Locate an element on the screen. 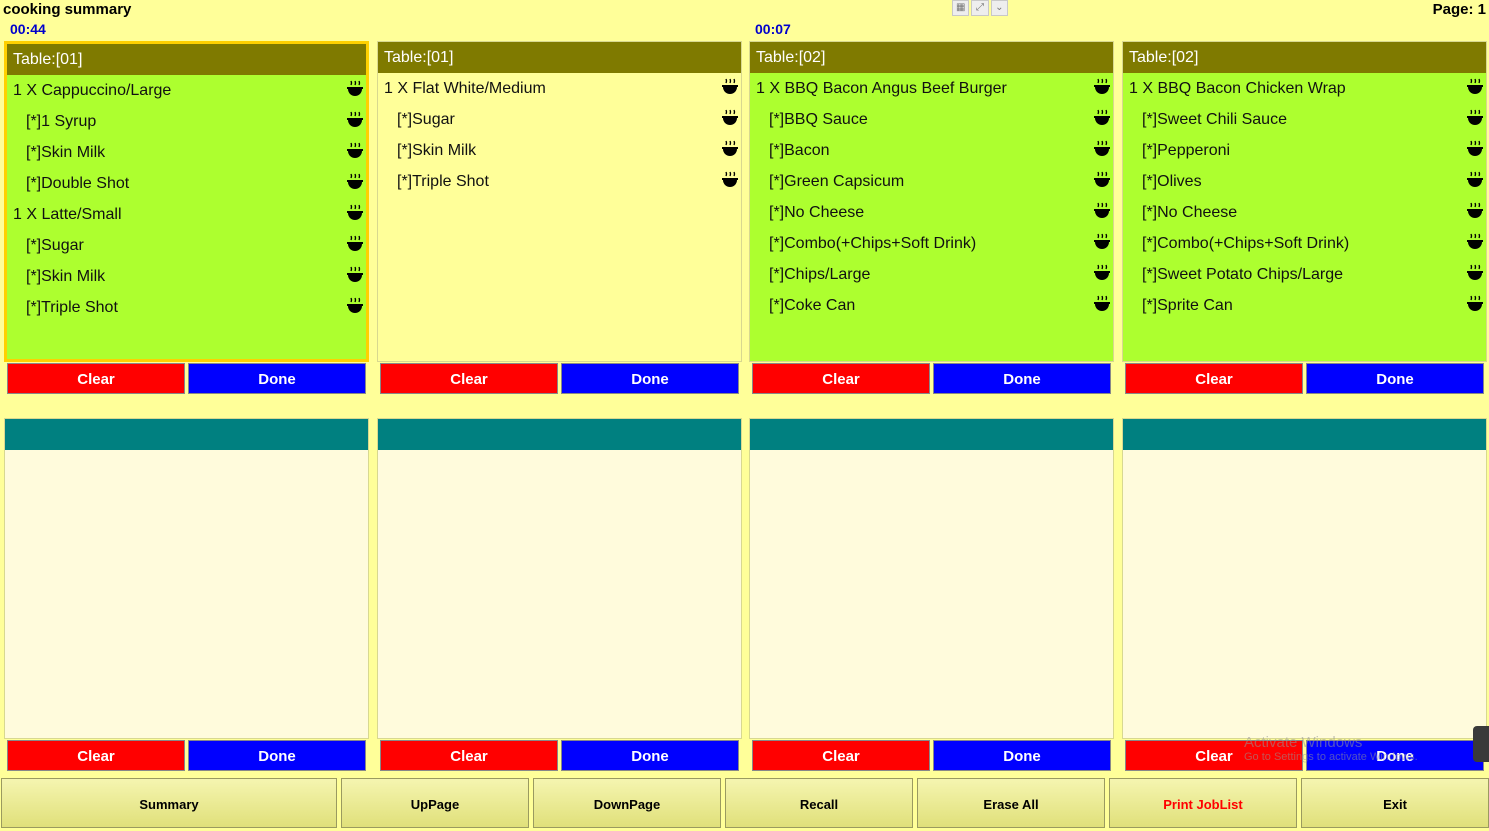 The width and height of the screenshot is (1489, 831). order-item: 1 X Cappuccino/Large is located at coordinates (186, 90).